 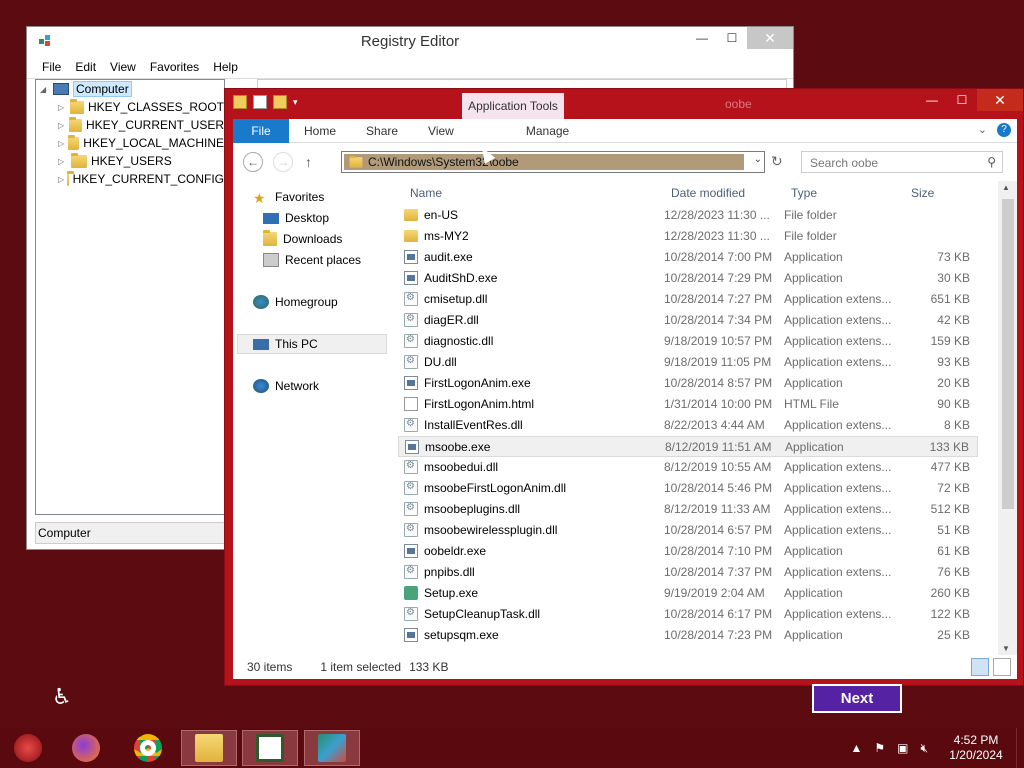 I want to click on new-folder-icon, so click(x=280, y=102).